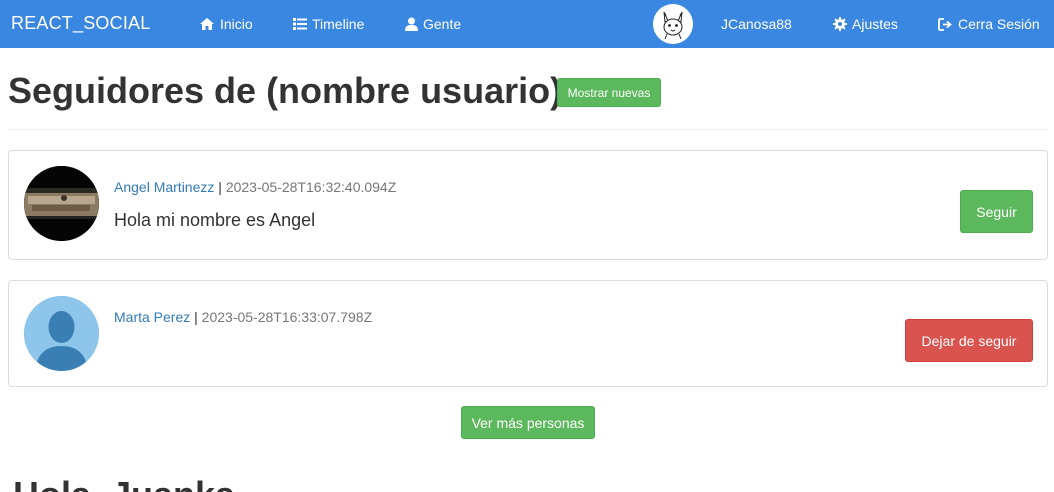 This screenshot has height=492, width=1054. I want to click on nav-item-ajustes: Ajustes, so click(865, 24).